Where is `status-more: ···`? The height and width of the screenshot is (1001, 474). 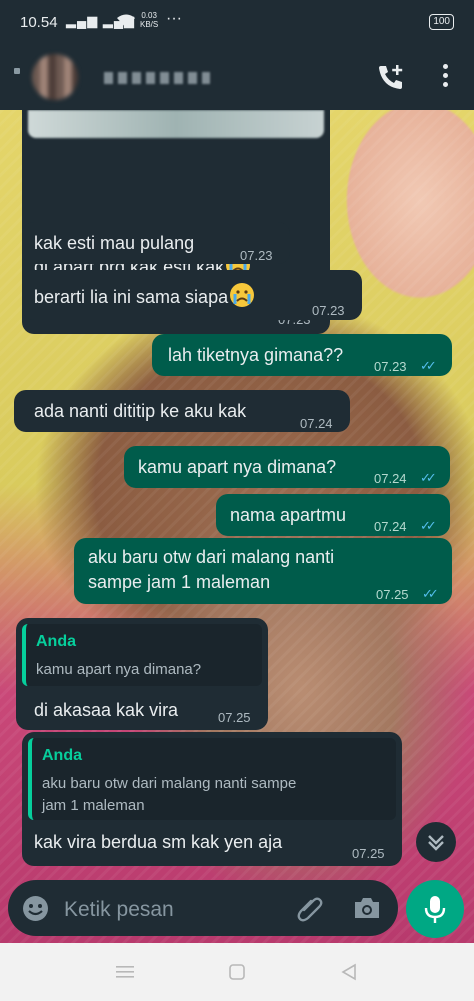 status-more: ··· is located at coordinates (174, 18).